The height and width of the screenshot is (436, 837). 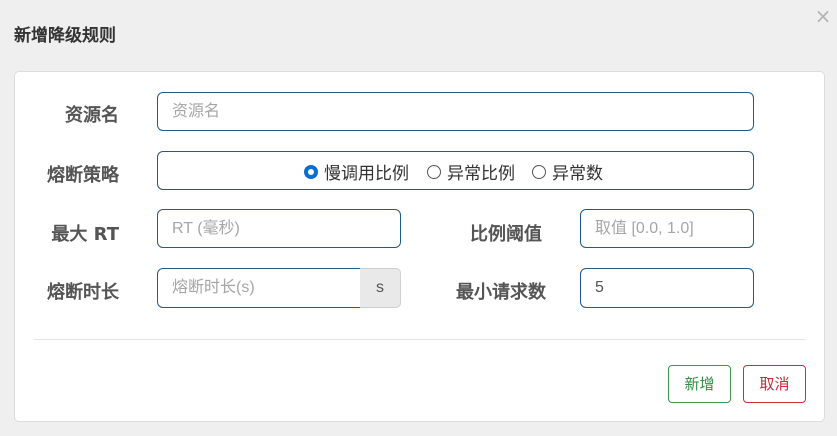 I want to click on radio-checked-icon, so click(x=311, y=171).